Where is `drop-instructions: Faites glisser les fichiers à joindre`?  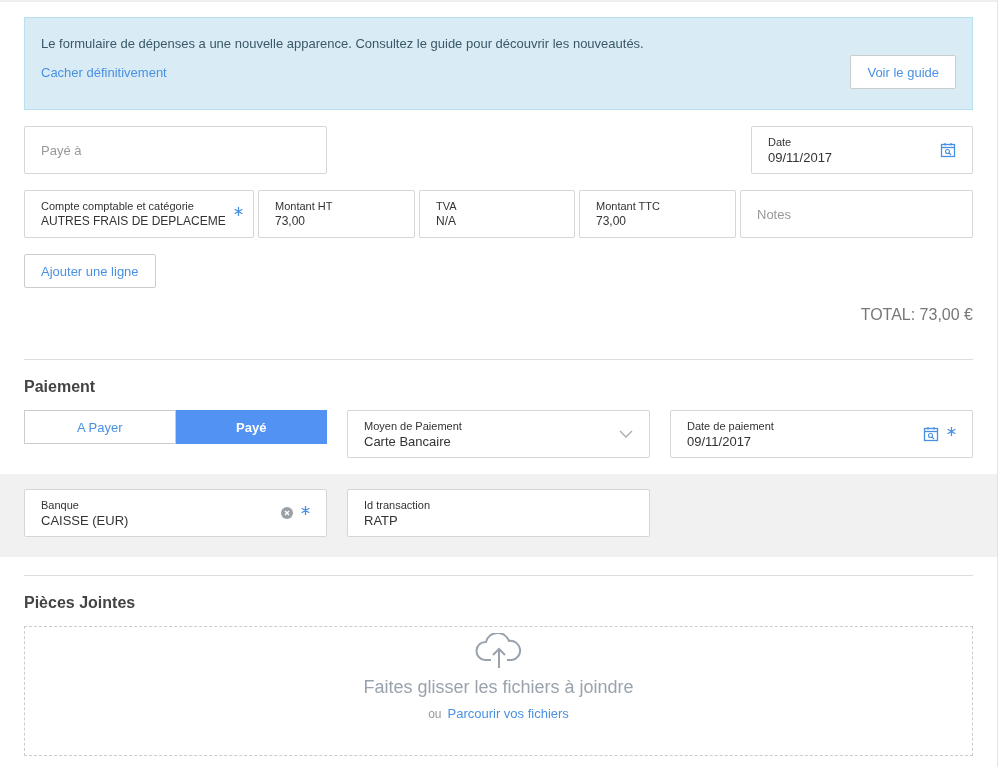 drop-instructions: Faites glisser les fichiers à joindre is located at coordinates (498, 687).